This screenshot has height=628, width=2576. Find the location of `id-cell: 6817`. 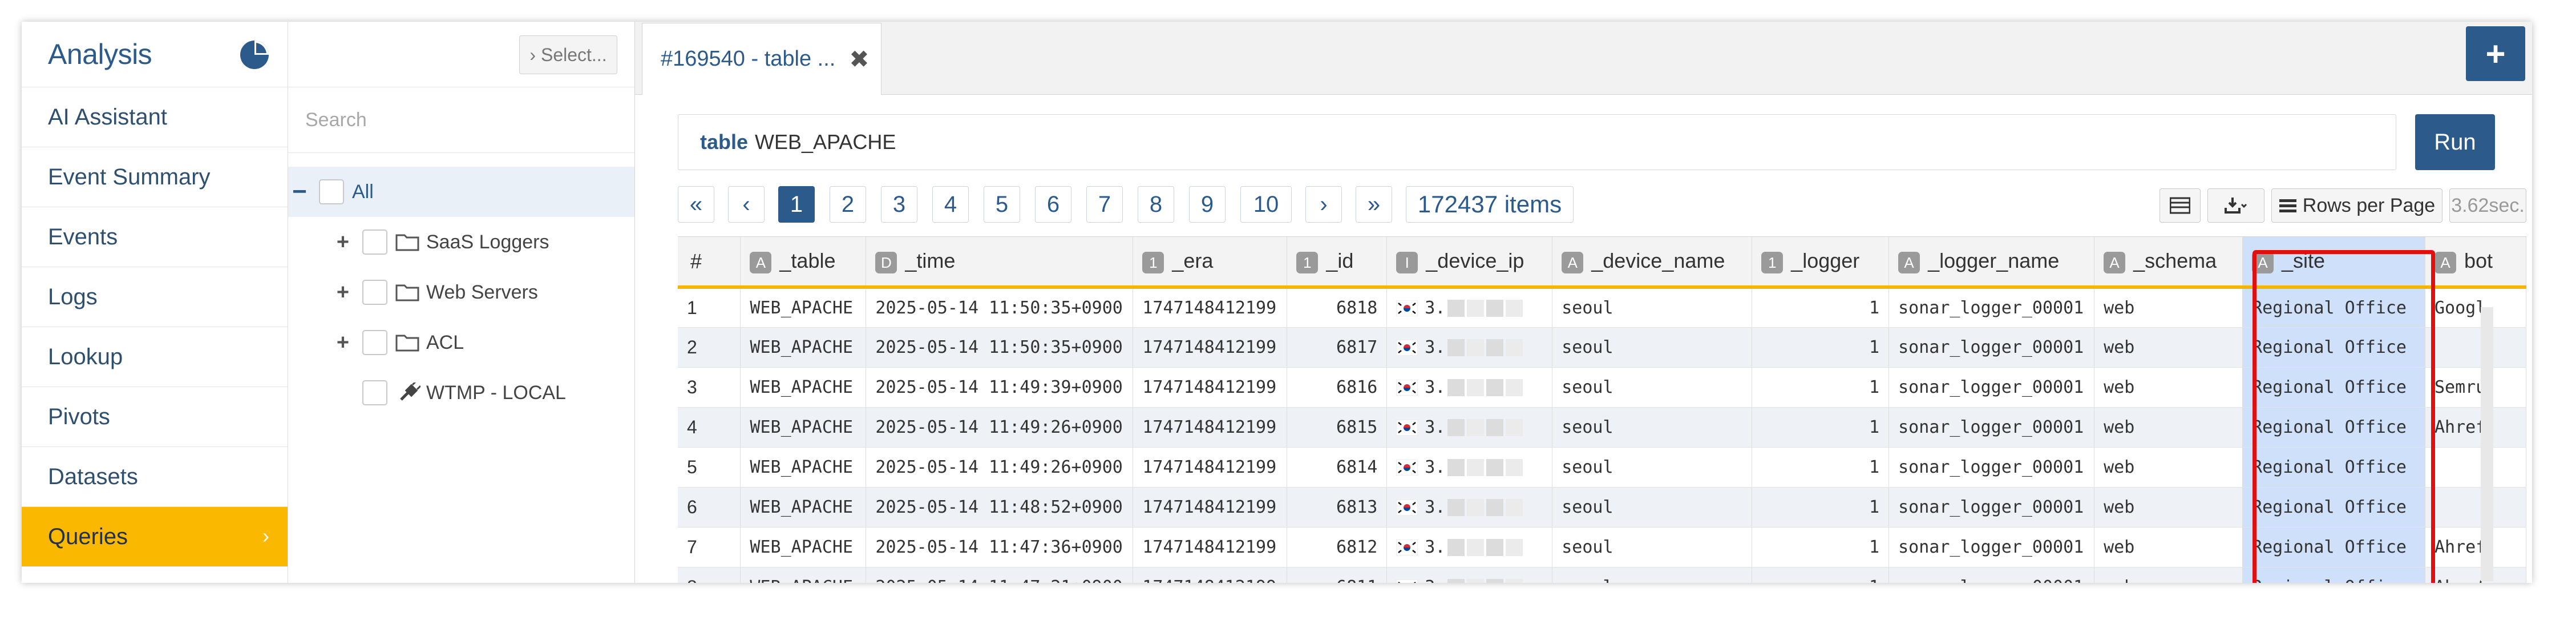

id-cell: 6817 is located at coordinates (1338, 347).